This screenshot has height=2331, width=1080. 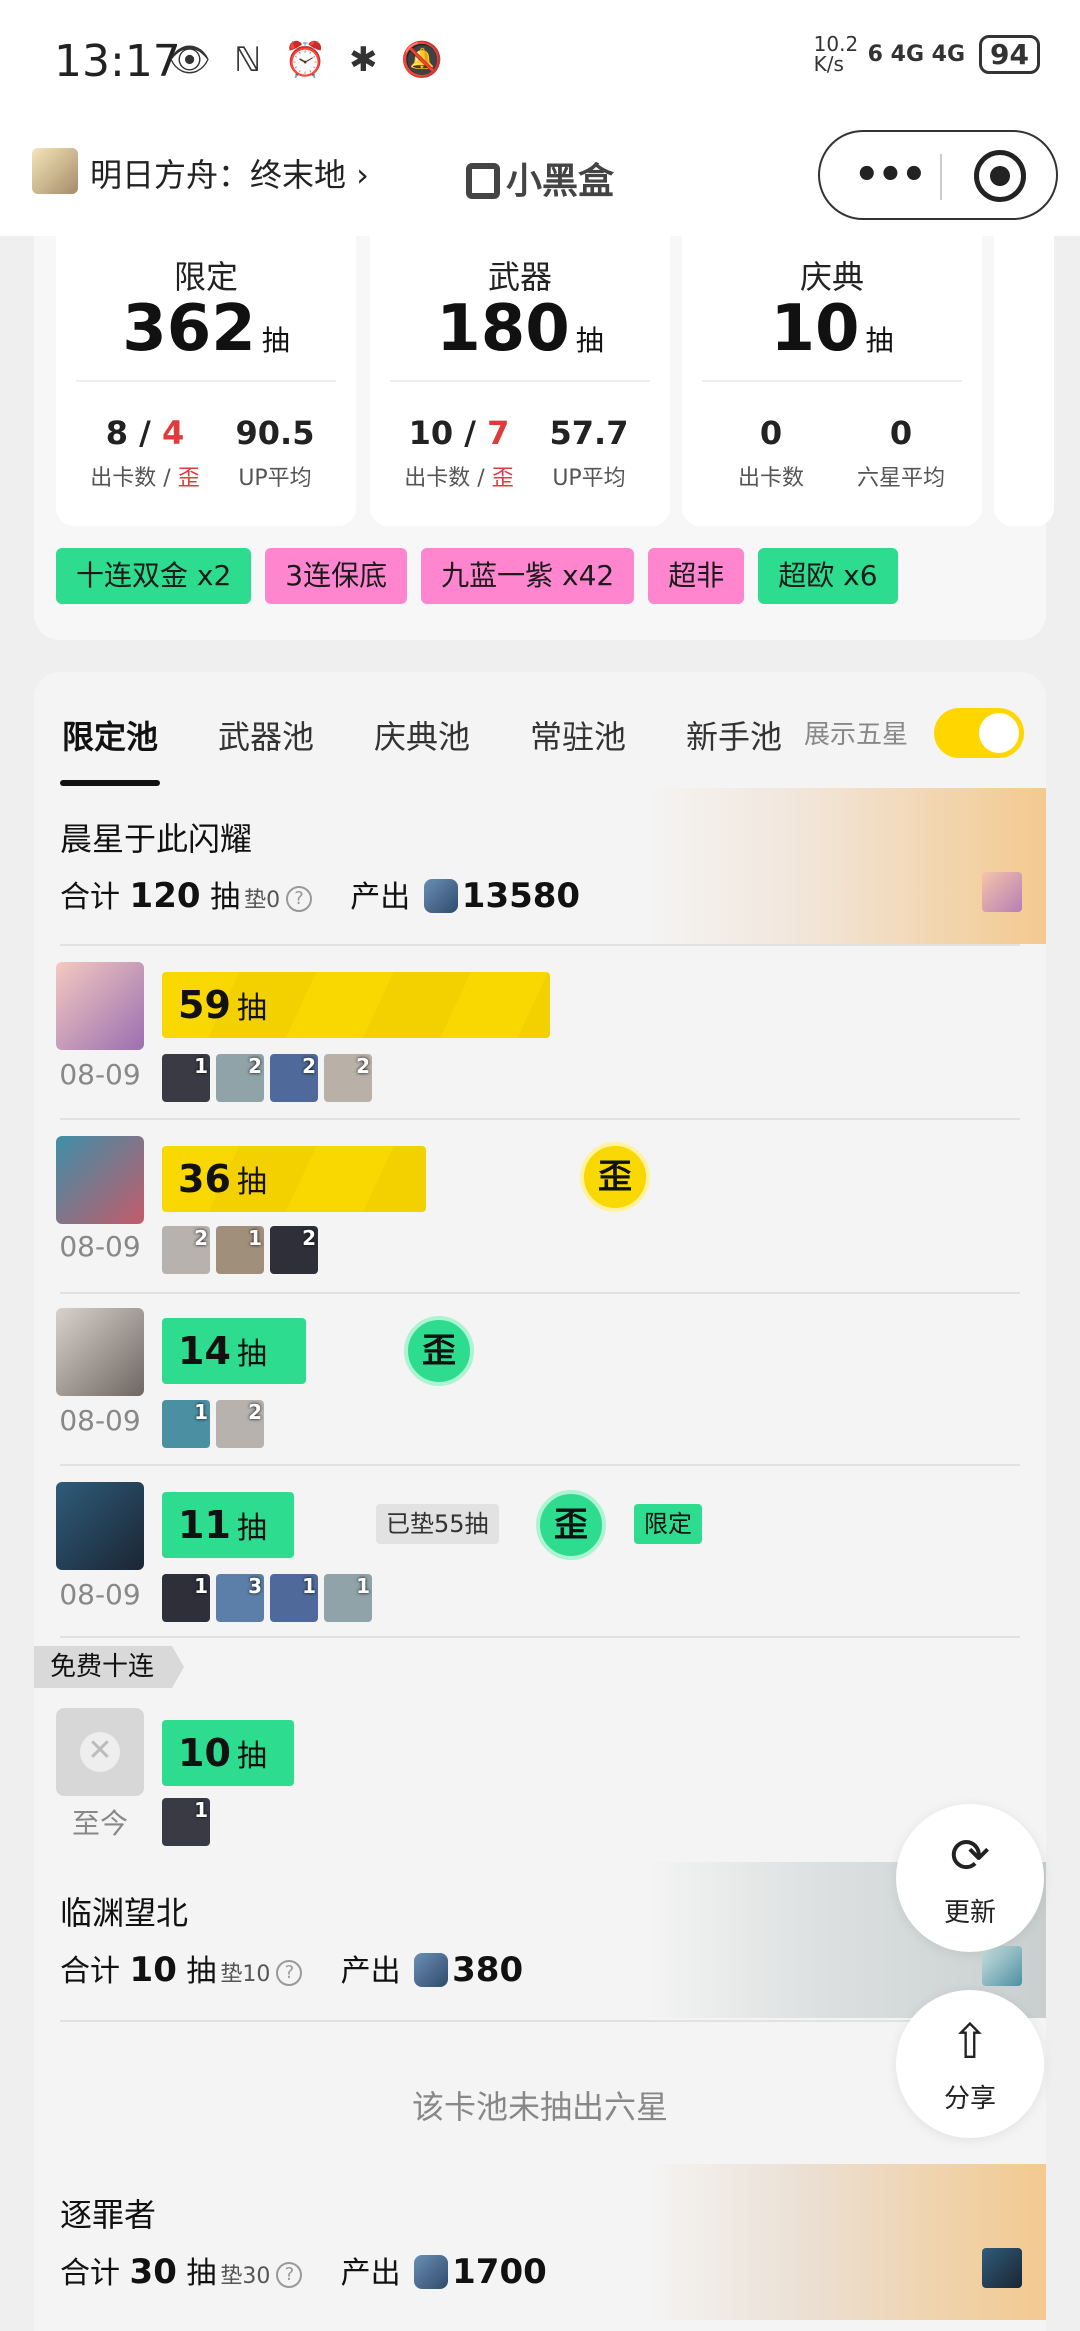 What do you see at coordinates (154, 576) in the screenshot?
I see `tag-double-gold: 十连双金 x2` at bounding box center [154, 576].